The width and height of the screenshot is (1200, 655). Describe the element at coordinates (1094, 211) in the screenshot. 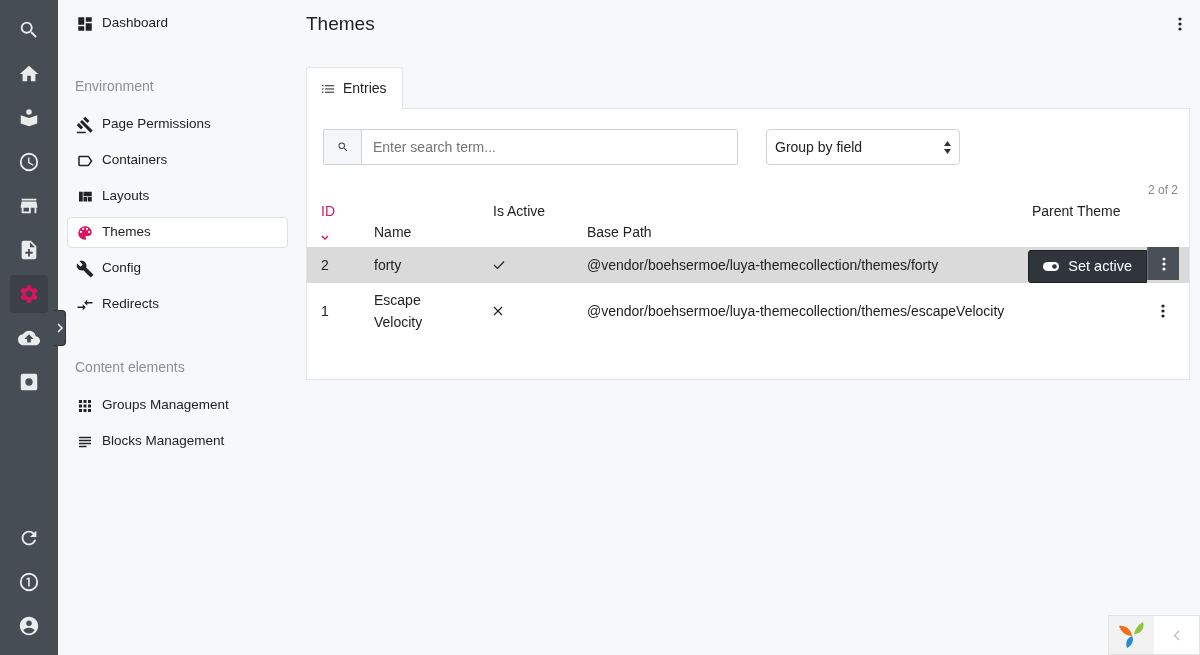

I see `column-header: Parent Theme` at that location.